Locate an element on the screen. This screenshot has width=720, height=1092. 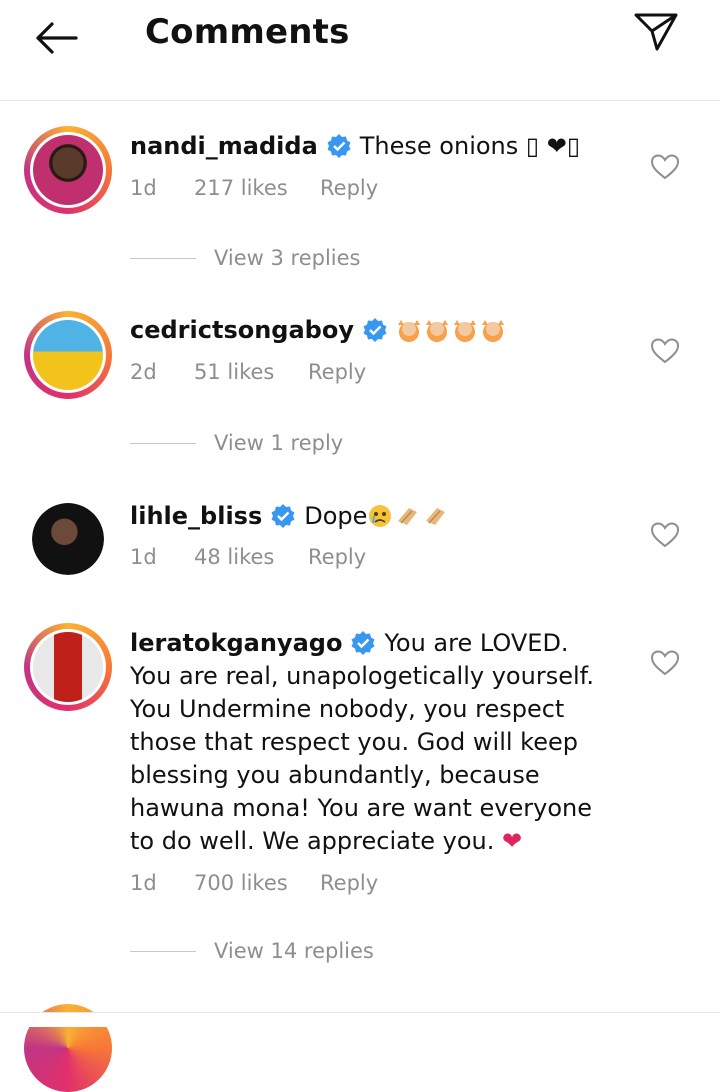
comment-time: 2d is located at coordinates (143, 372).